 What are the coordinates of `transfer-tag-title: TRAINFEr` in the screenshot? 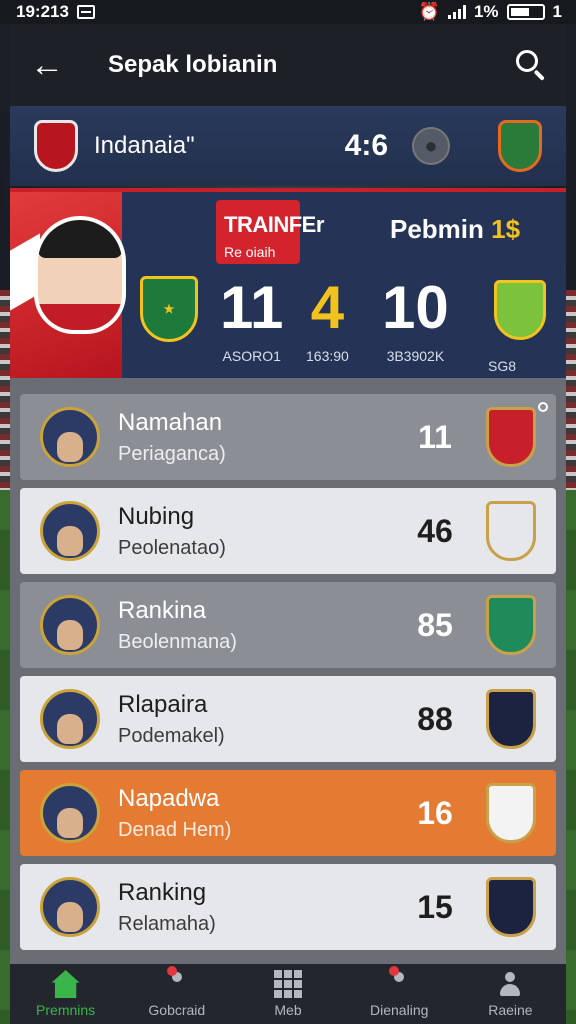 It's located at (274, 224).